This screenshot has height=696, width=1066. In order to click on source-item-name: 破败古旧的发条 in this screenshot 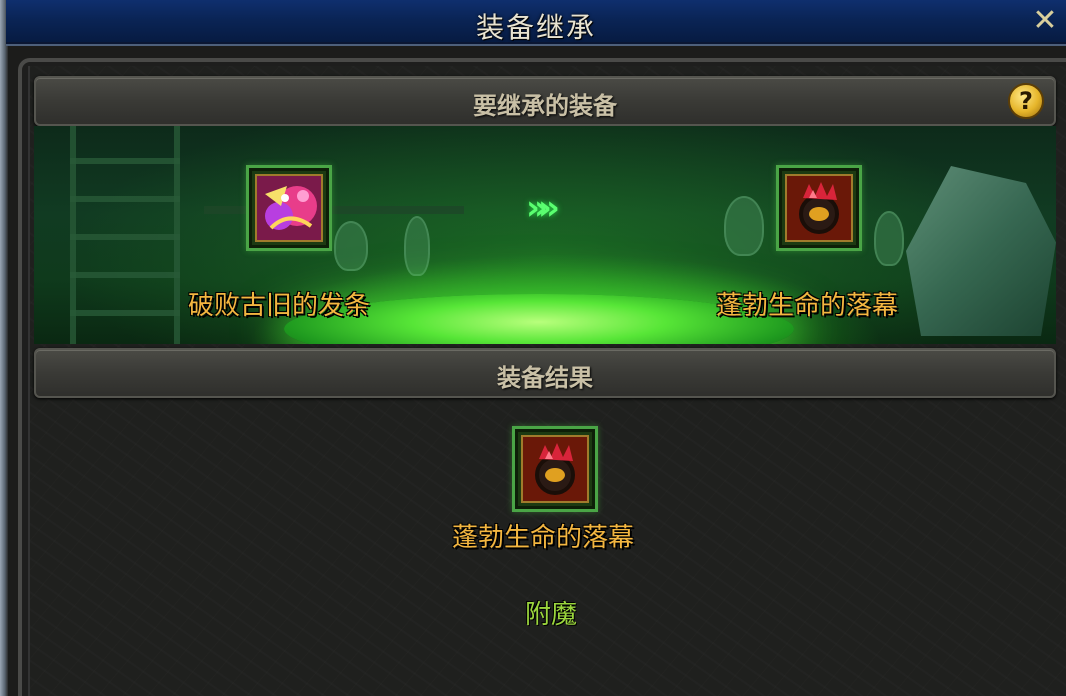, I will do `click(279, 306)`.